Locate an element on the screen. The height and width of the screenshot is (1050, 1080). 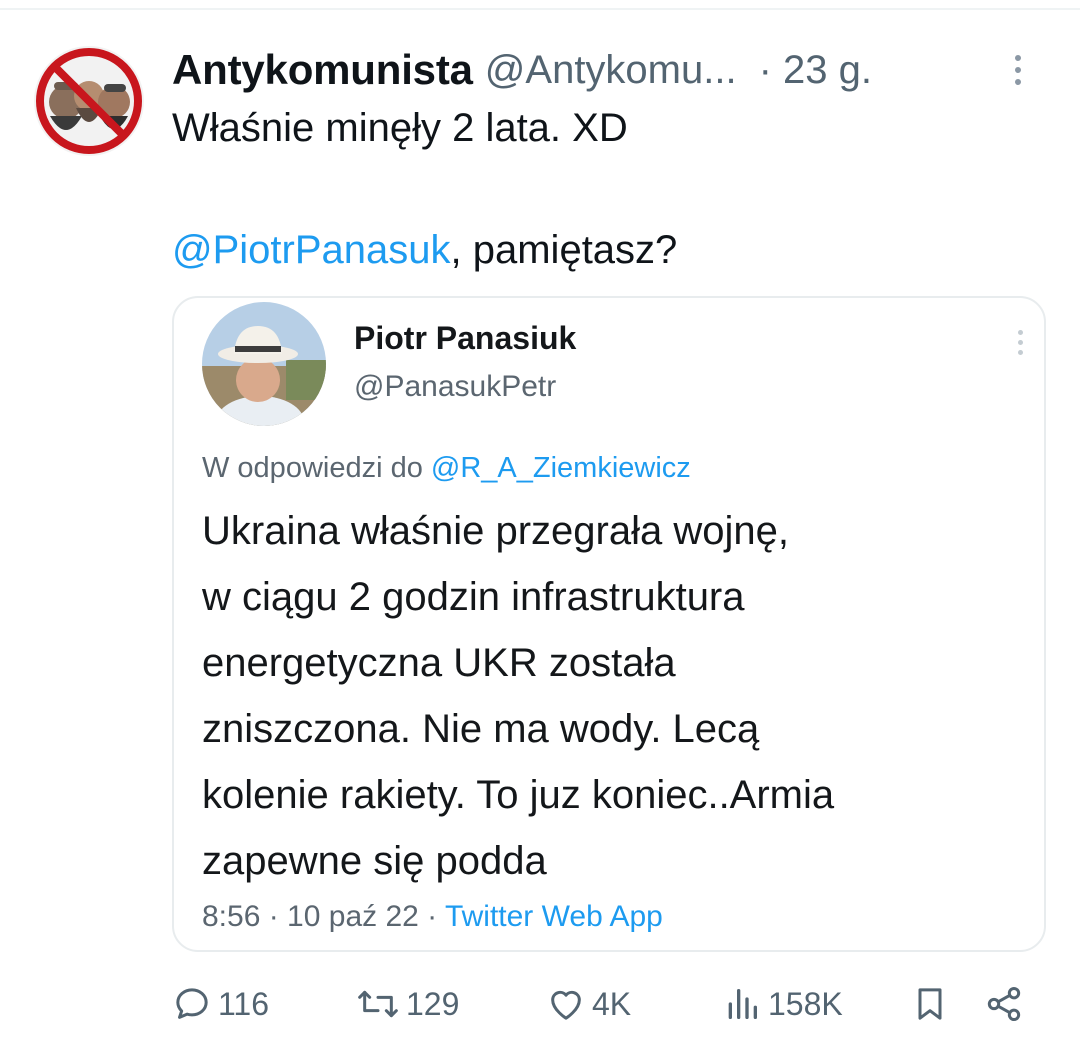
reply-button: 116 is located at coordinates (220, 1004).